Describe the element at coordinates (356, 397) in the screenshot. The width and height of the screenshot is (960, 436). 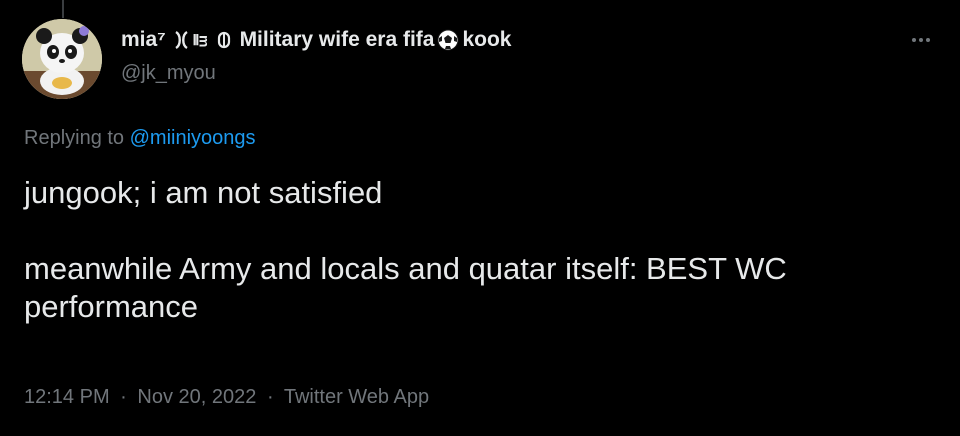
I see `tweet-source: Twitter Web App` at that location.